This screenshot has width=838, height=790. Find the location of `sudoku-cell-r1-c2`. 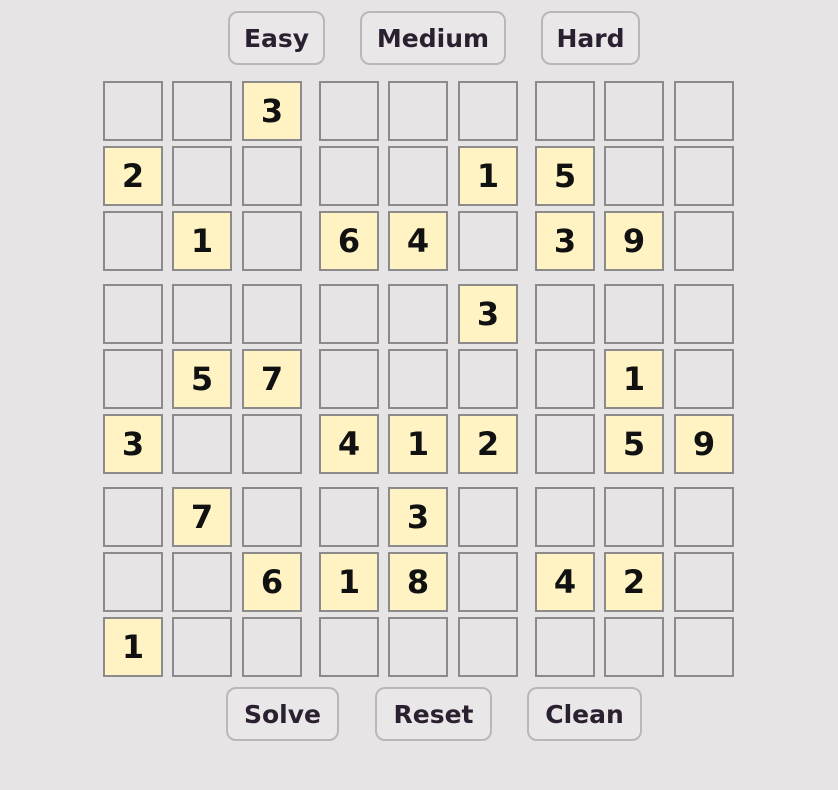

sudoku-cell-r1-c2 is located at coordinates (202, 111).